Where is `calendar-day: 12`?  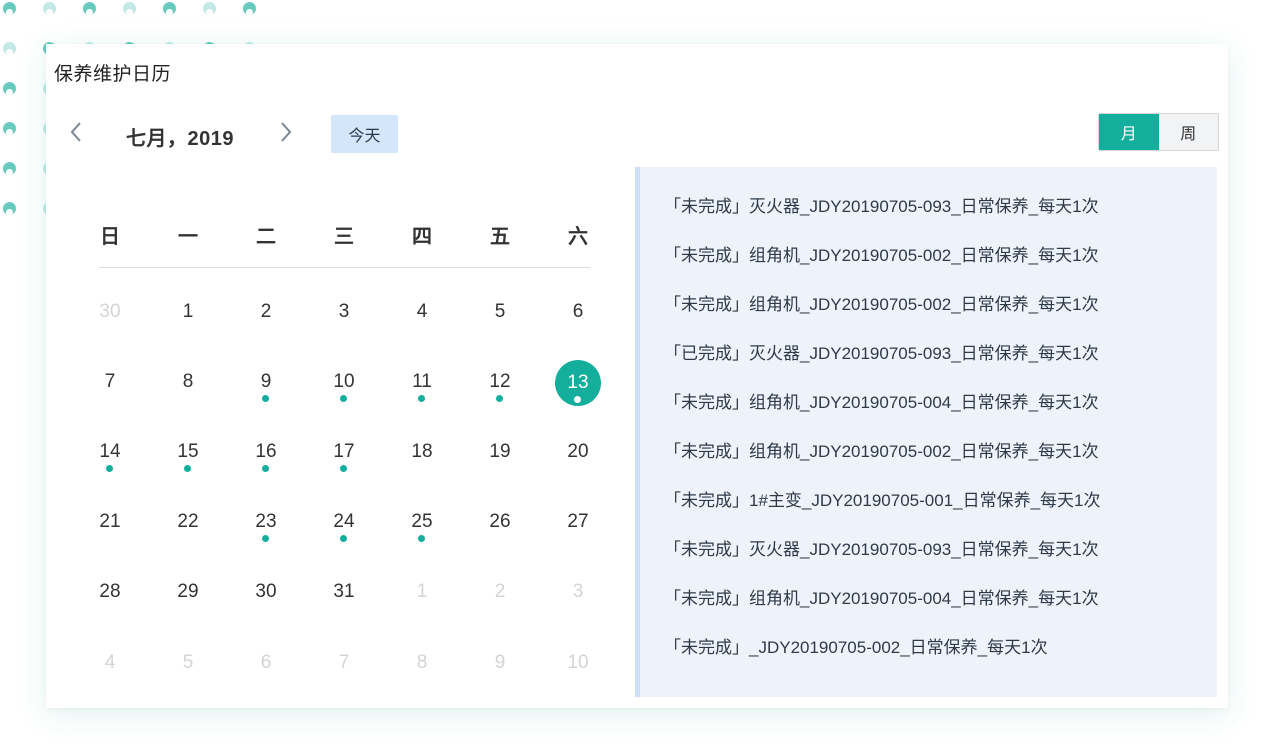 calendar-day: 12 is located at coordinates (500, 390).